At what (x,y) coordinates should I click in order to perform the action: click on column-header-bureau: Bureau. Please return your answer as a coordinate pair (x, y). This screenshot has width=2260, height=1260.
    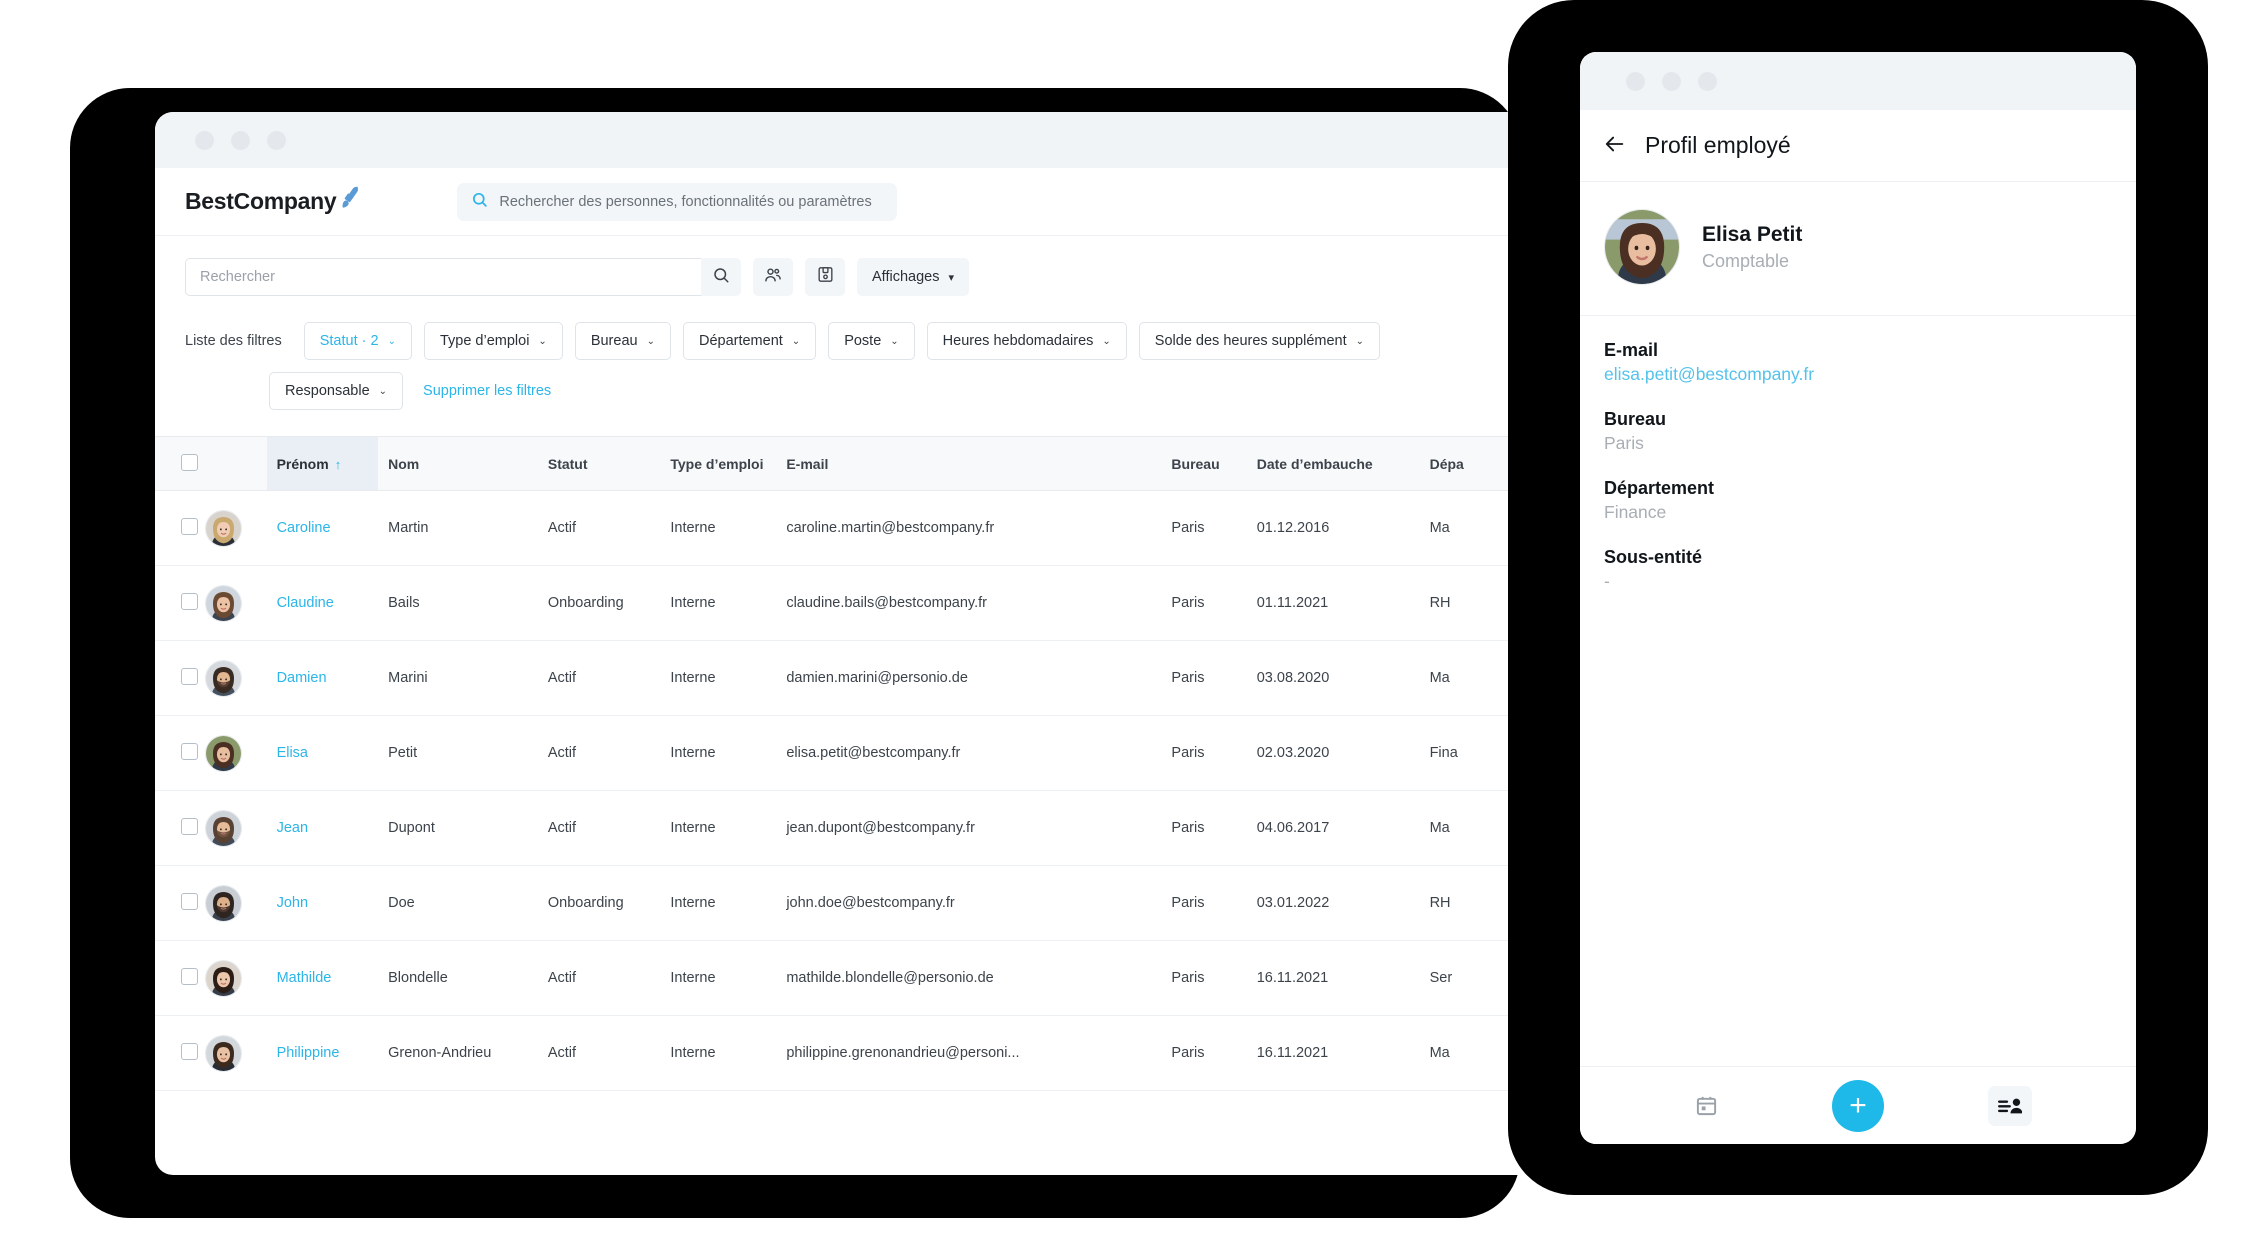
    Looking at the image, I should click on (1204, 463).